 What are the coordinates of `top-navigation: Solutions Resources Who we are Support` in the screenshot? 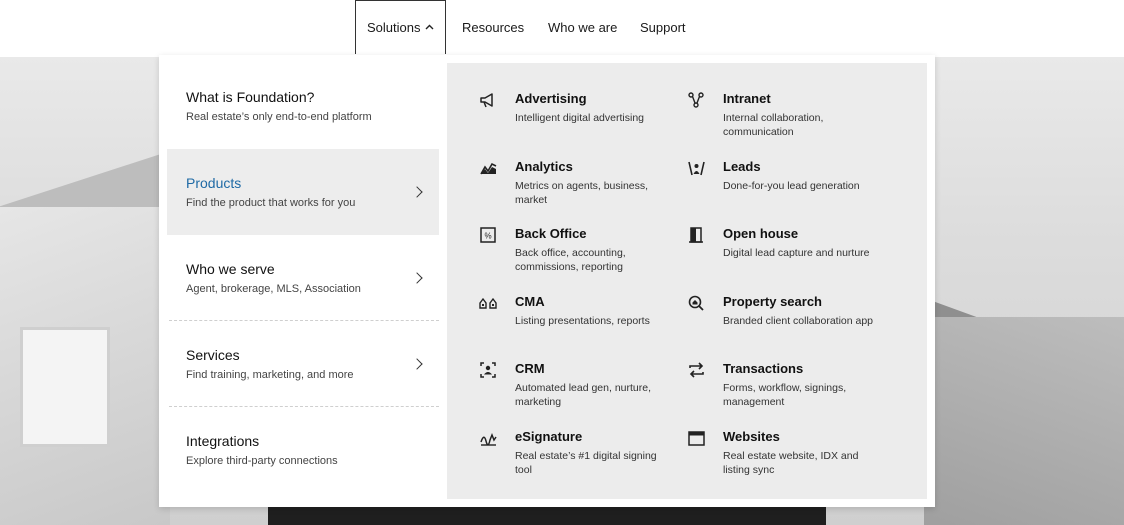 It's located at (562, 28).